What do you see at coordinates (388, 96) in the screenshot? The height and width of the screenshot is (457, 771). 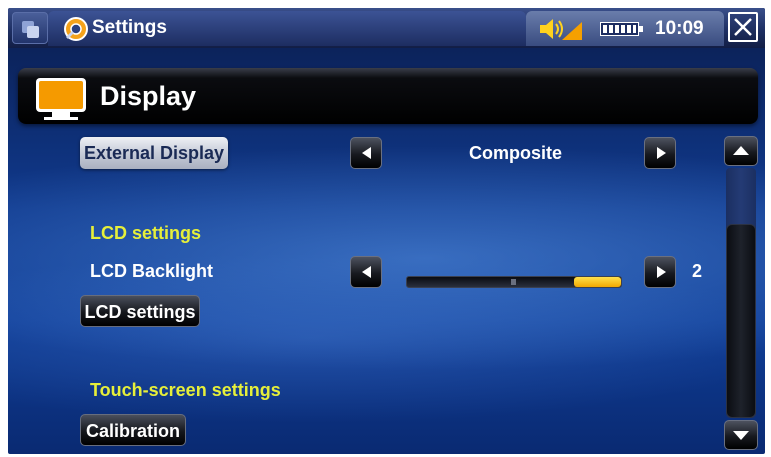 I see `page-header: Display` at bounding box center [388, 96].